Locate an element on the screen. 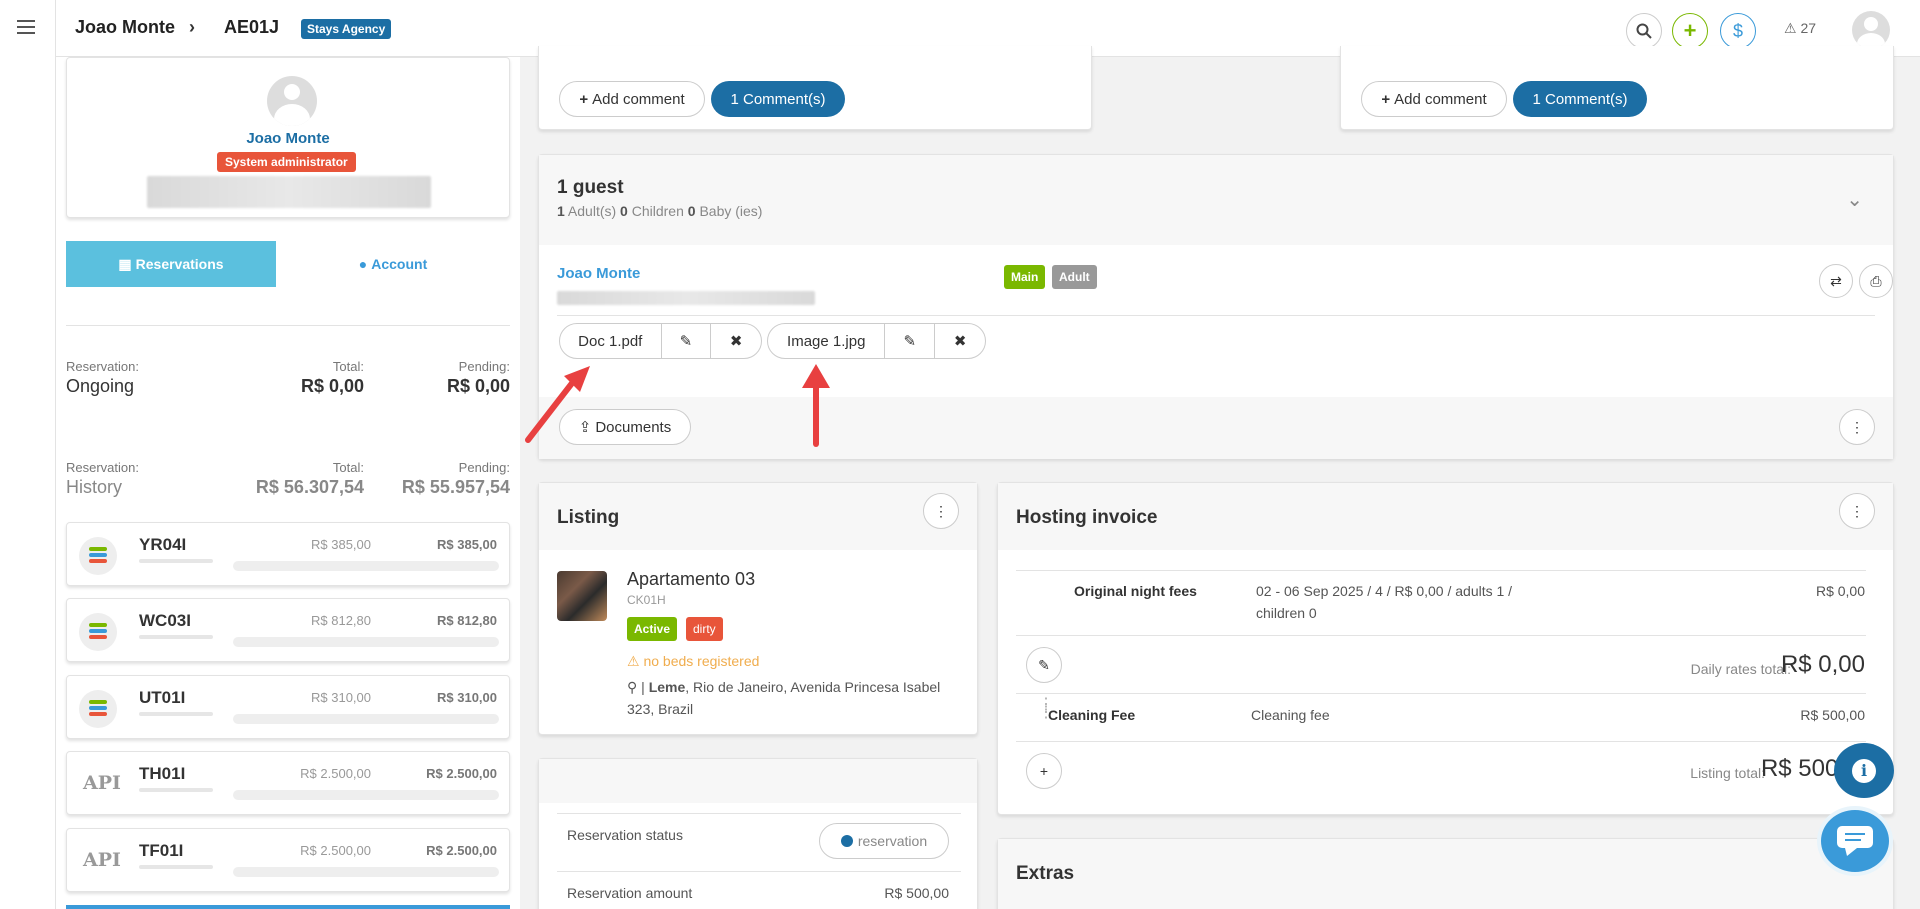 This screenshot has height=909, width=1920. documents-label: Documents is located at coordinates (633, 427).